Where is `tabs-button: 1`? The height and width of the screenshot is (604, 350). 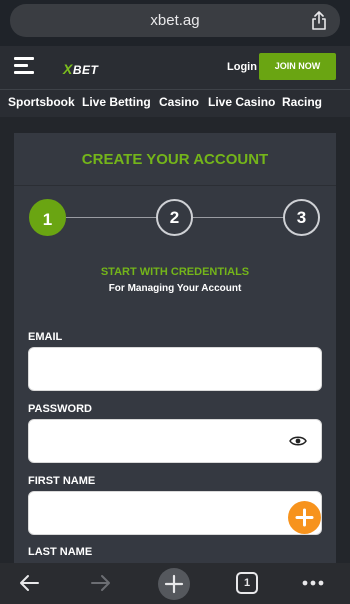
tabs-button: 1 is located at coordinates (247, 583).